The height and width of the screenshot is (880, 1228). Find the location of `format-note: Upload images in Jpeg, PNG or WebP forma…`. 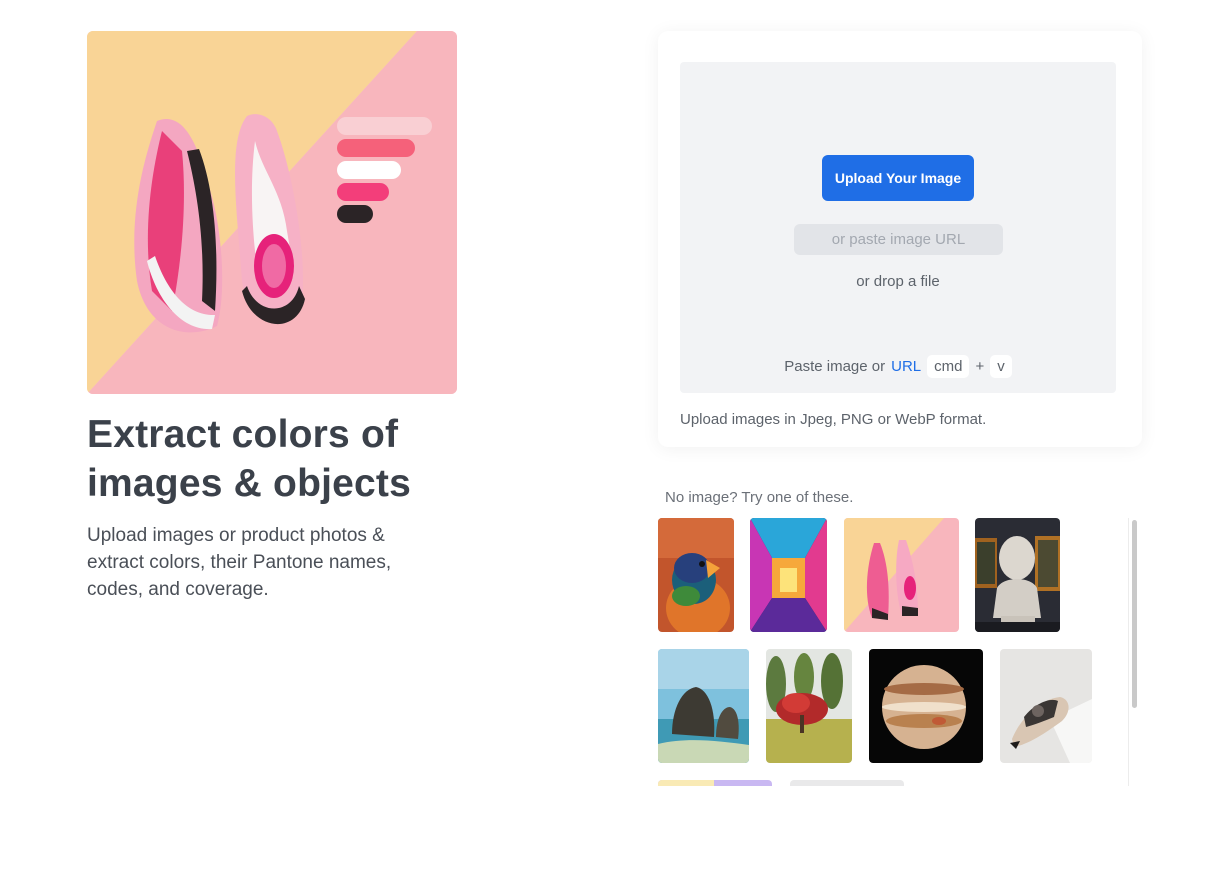

format-note: Upload images in Jpeg, PNG or WebP forma… is located at coordinates (833, 419).